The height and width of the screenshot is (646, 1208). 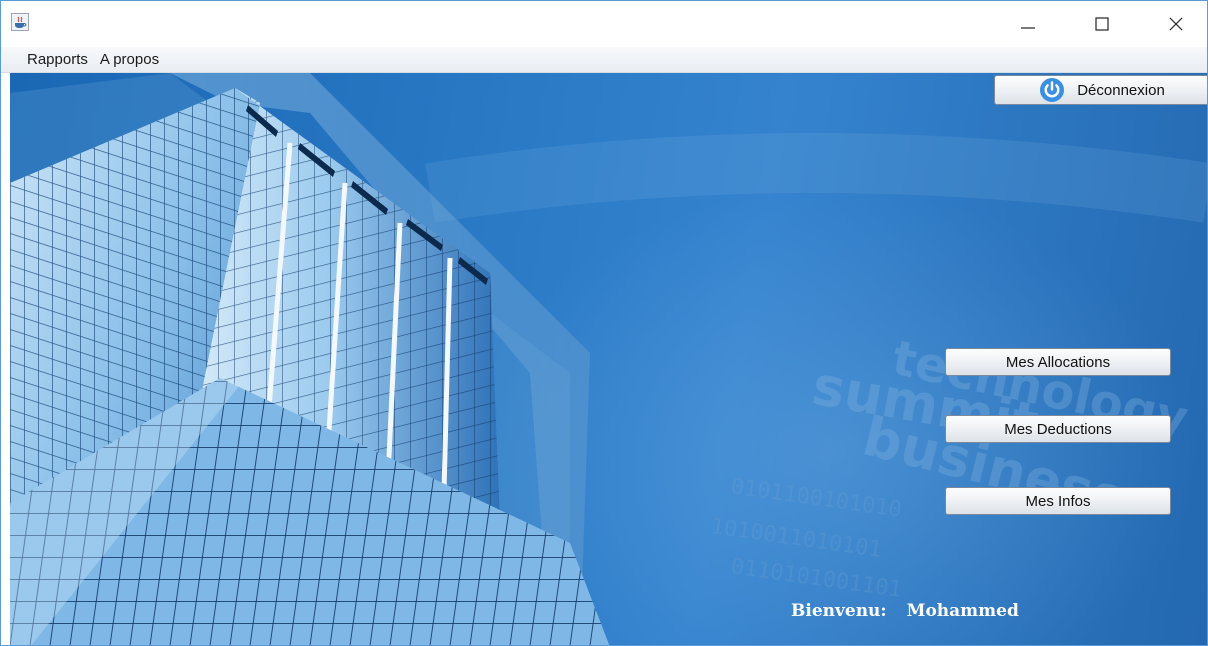 What do you see at coordinates (1058, 362) in the screenshot?
I see `allocations-button: Mes Allocations` at bounding box center [1058, 362].